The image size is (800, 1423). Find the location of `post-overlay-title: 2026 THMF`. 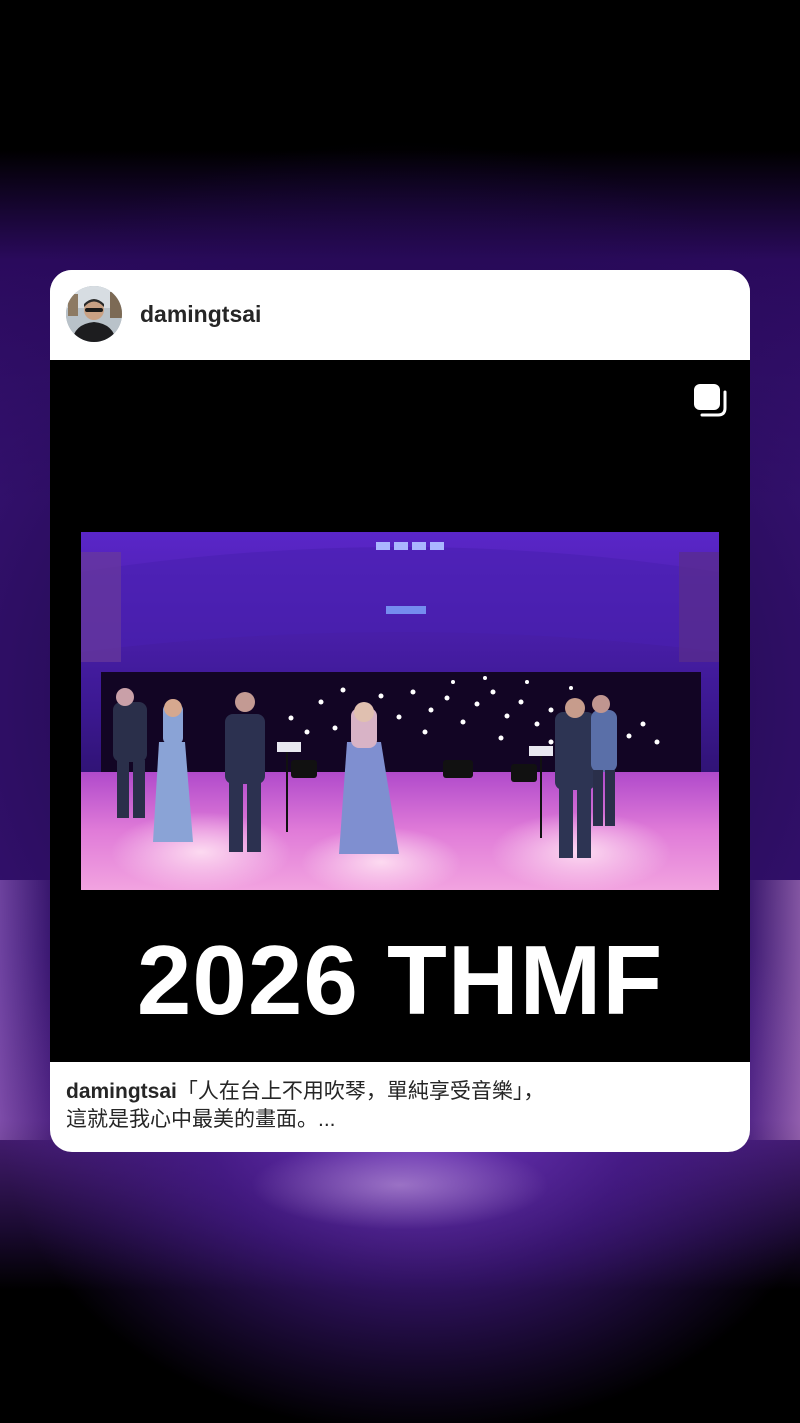

post-overlay-title: 2026 THMF is located at coordinates (400, 980).